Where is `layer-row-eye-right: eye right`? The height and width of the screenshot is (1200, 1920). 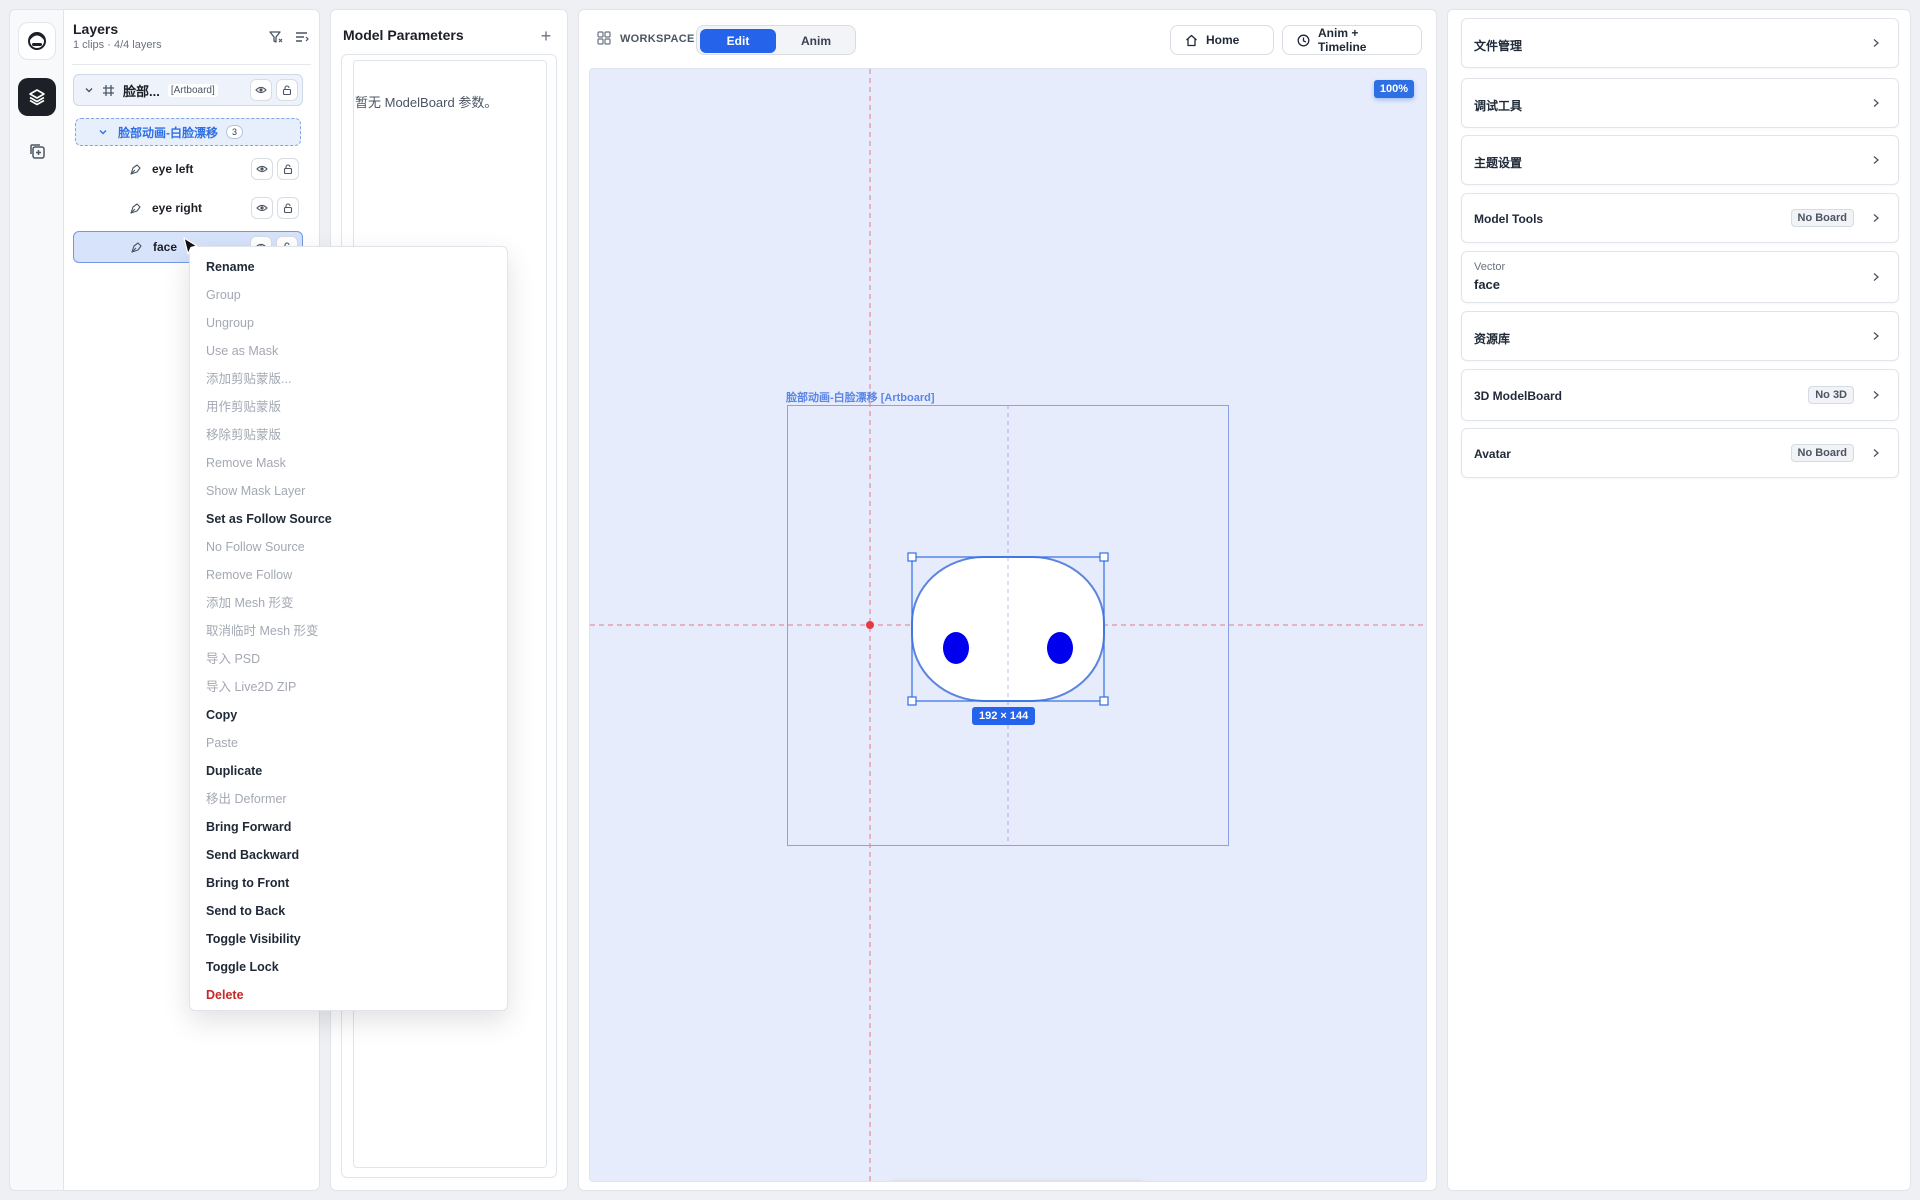 layer-row-eye-right: eye right is located at coordinates (188, 208).